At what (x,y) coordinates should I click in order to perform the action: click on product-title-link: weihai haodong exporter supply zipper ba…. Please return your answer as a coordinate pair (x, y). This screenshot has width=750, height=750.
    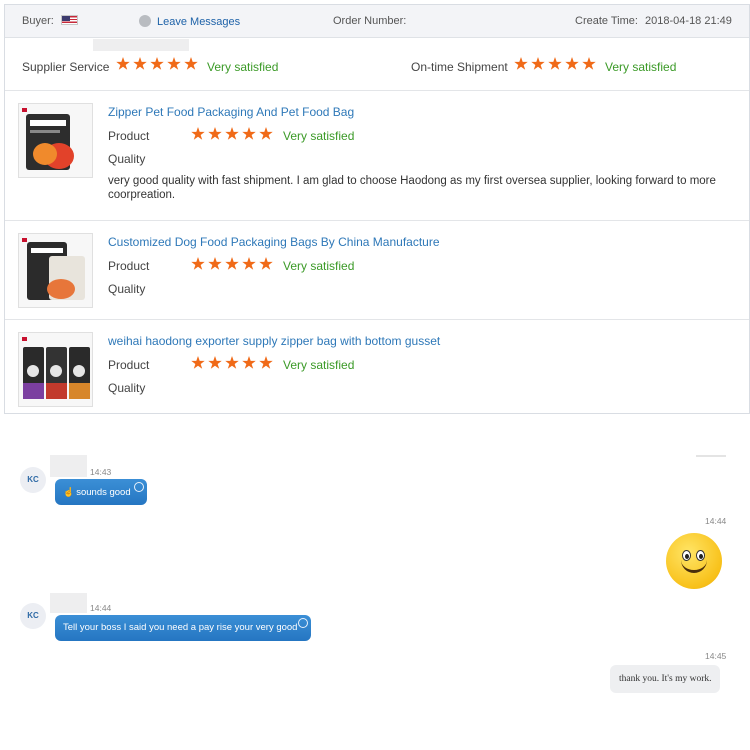
    Looking at the image, I should click on (274, 341).